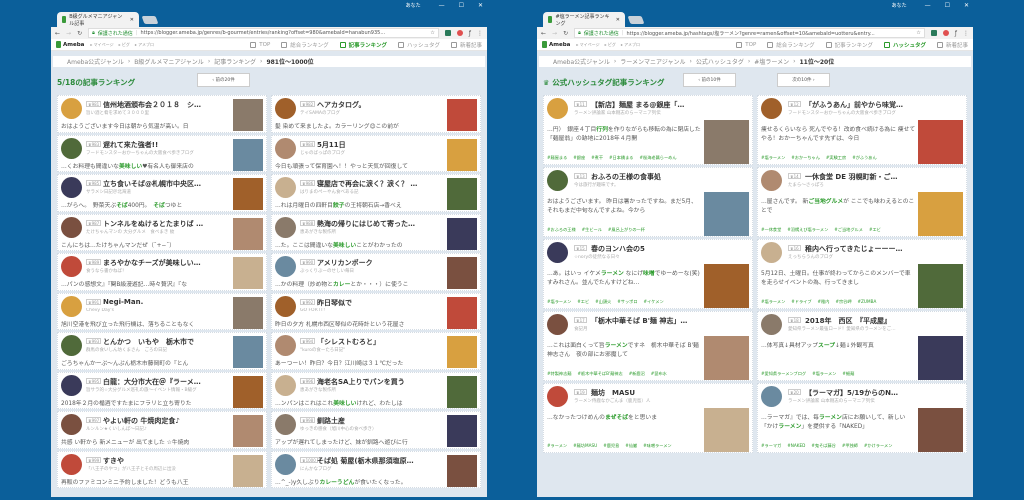 This screenshot has height=500, width=1024. I want to click on article-title: とんかつ いもや 栃木市で, so click(166, 342).